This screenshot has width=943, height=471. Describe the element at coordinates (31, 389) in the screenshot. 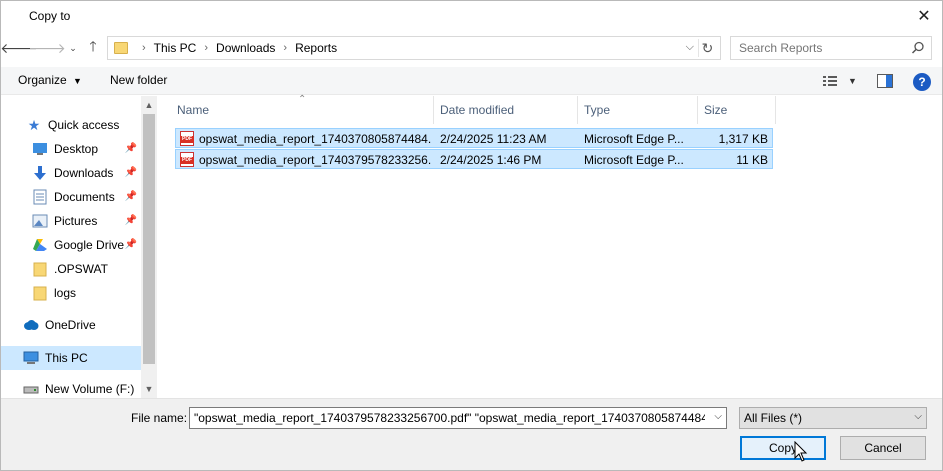

I see `drive-icon` at that location.